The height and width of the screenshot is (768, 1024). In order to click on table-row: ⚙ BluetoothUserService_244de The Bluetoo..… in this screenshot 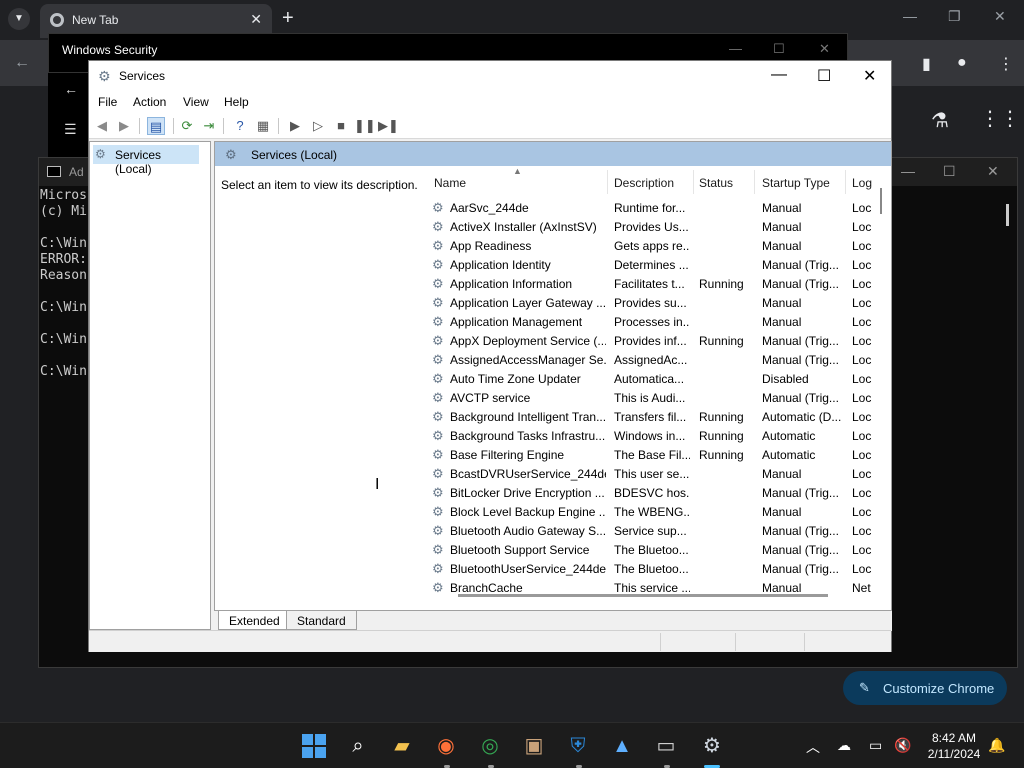, I will do `click(659, 569)`.